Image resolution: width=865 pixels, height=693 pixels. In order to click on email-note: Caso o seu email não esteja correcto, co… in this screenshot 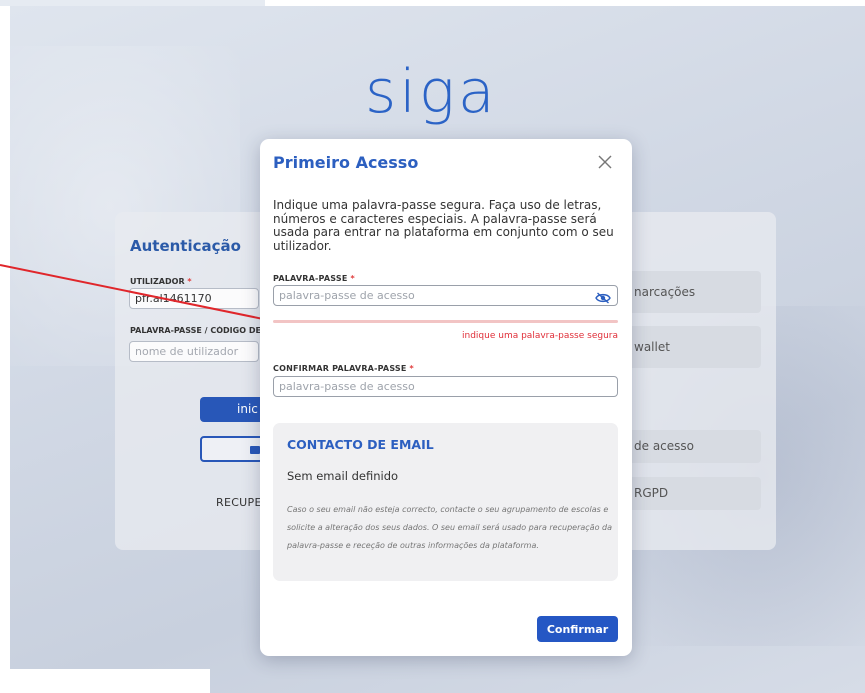, I will do `click(449, 527)`.